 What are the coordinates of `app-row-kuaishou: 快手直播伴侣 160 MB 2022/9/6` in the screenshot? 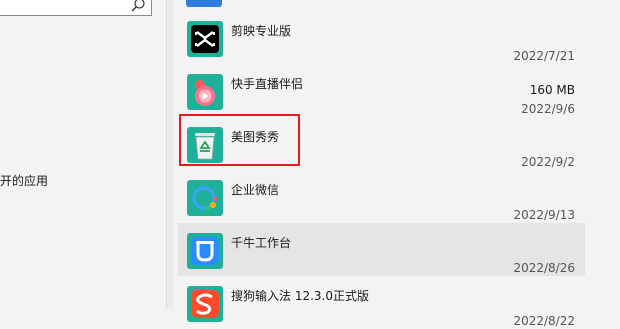 It's located at (381, 90).